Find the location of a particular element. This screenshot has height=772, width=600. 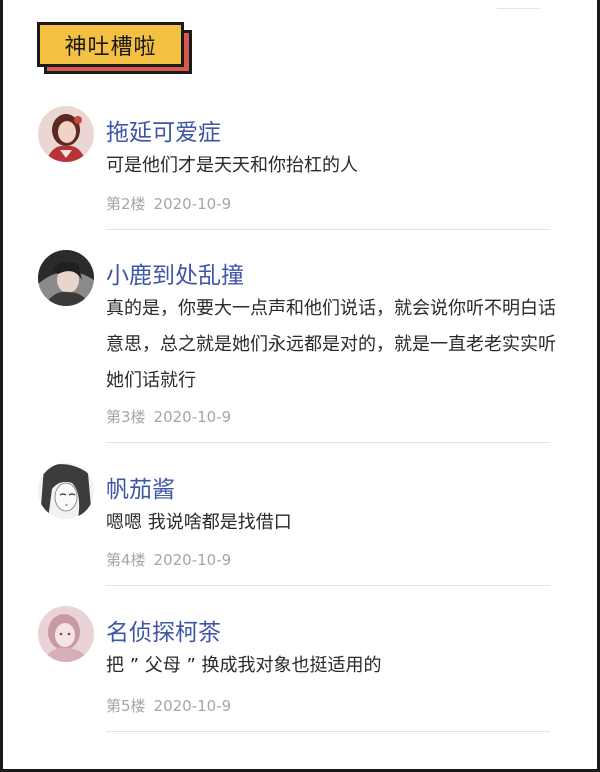

username: 拖延可爱症 is located at coordinates (163, 130).